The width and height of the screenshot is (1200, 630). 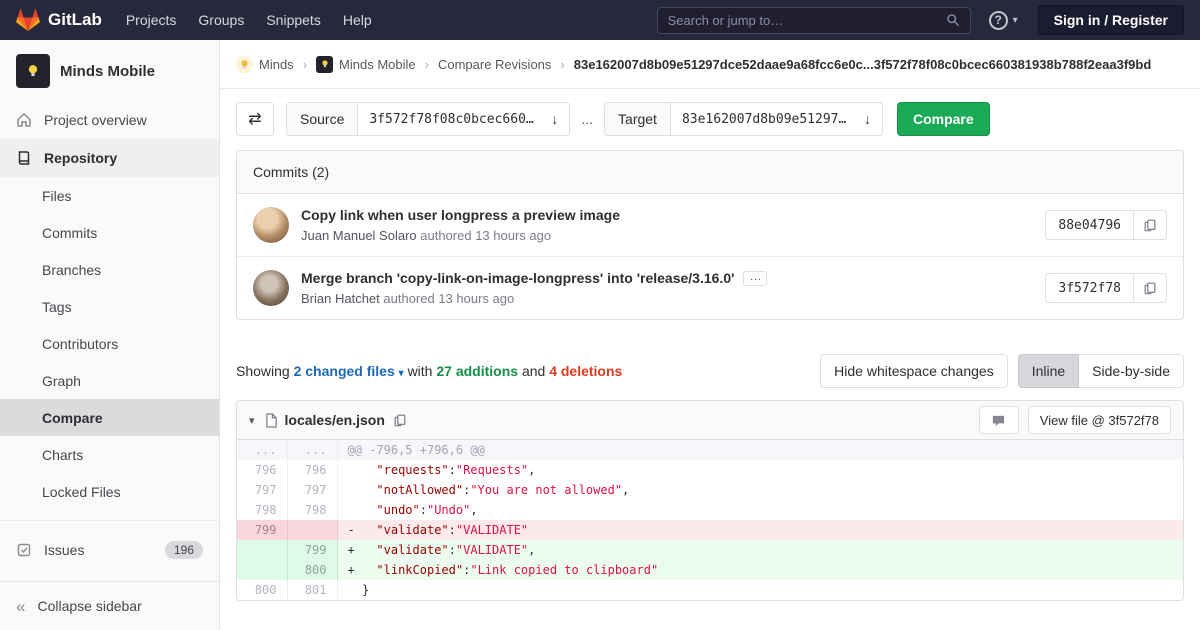 I want to click on new-line-number: 801, so click(x=312, y=590).